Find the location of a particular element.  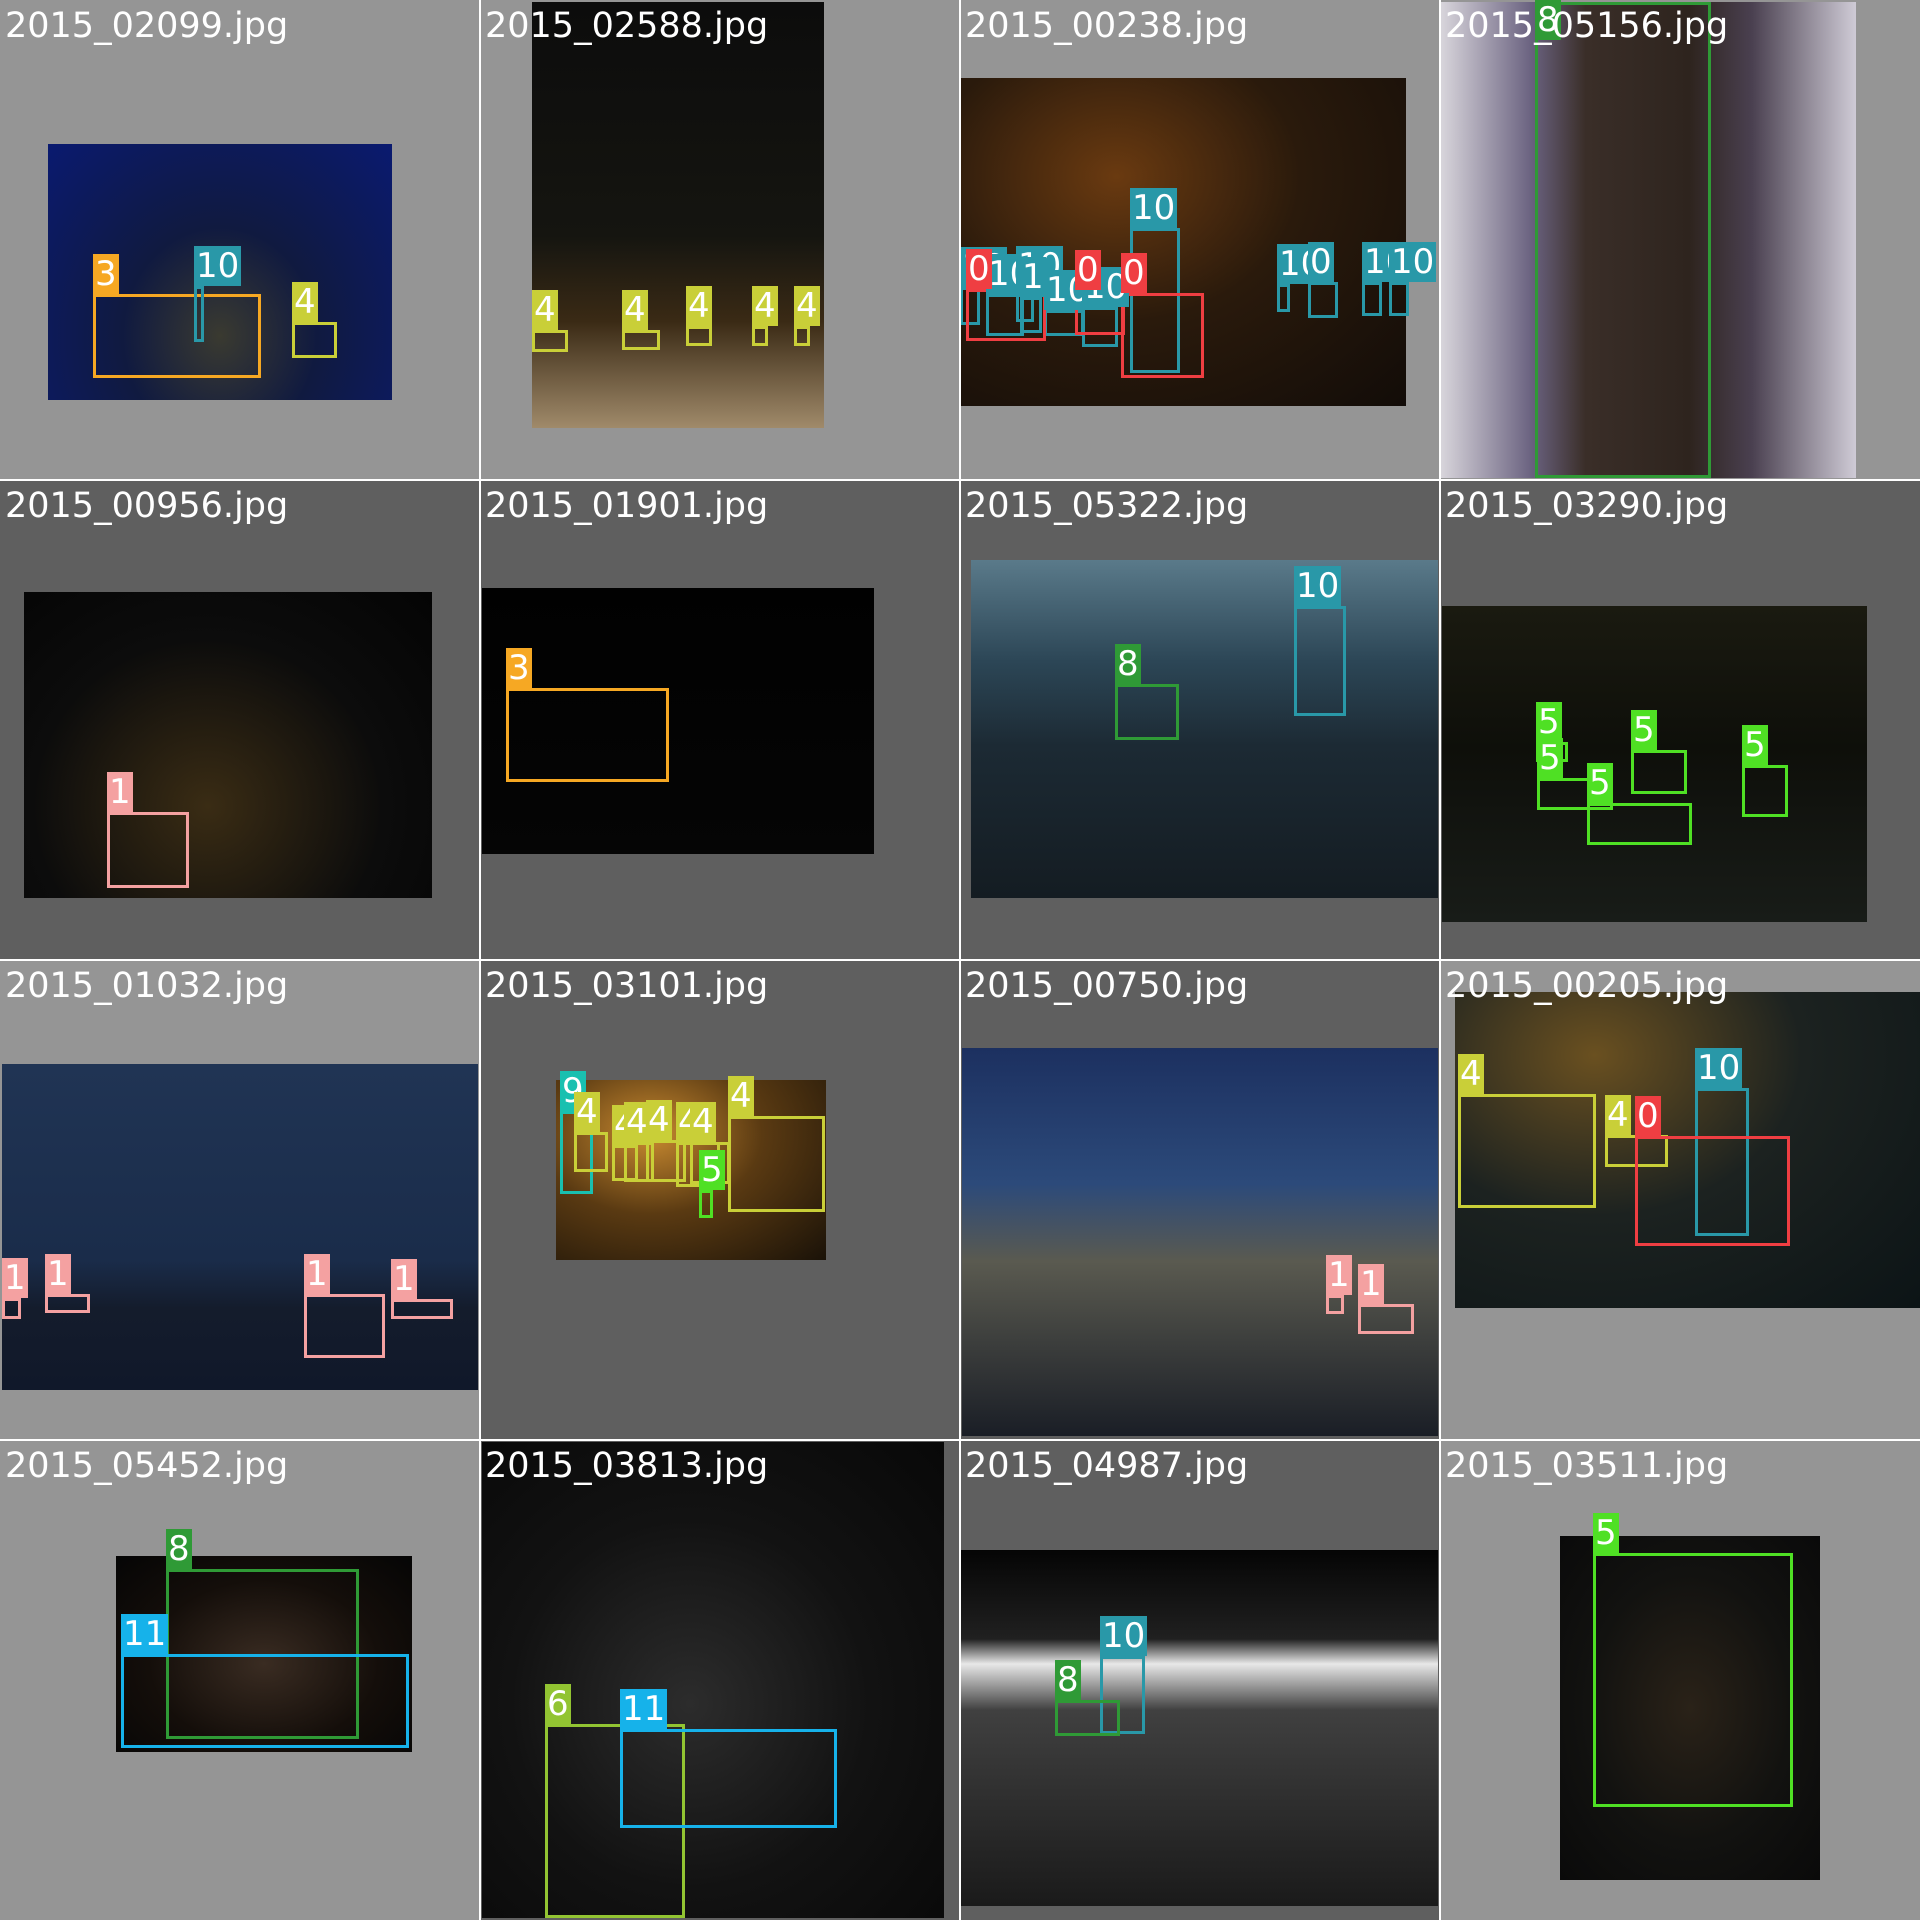

tile-2015-05452-jpg: 8 11 2015_05452.jpg is located at coordinates (240, 1680).